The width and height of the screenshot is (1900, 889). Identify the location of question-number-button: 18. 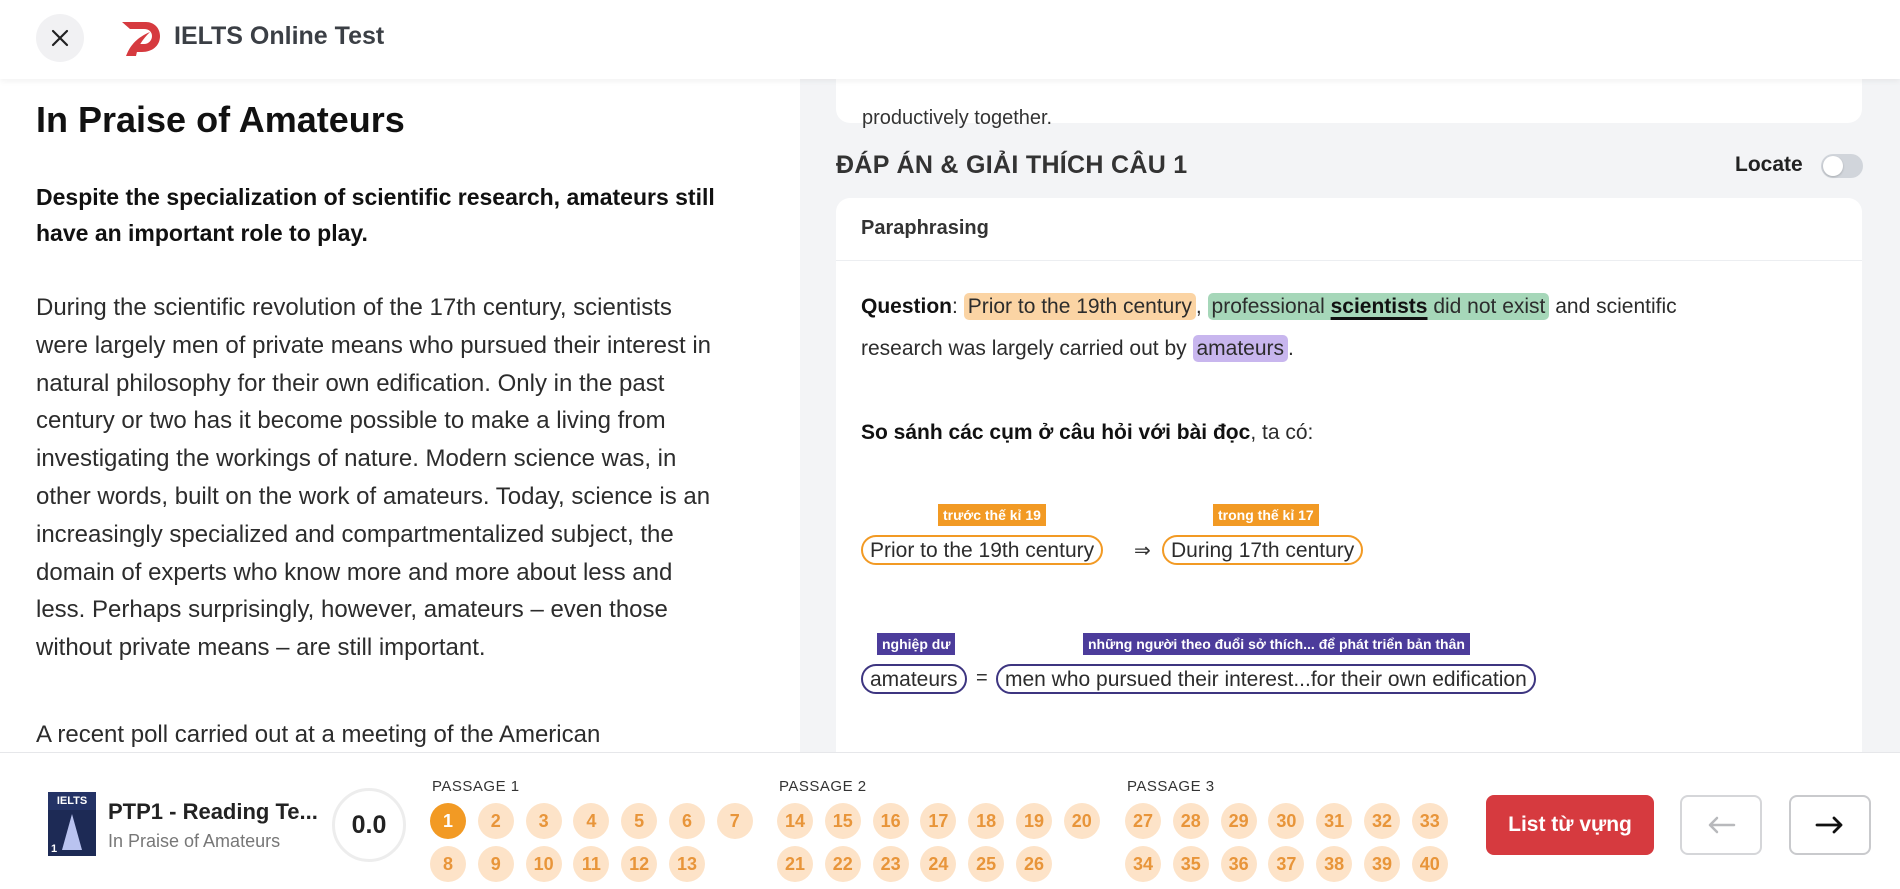
(986, 821).